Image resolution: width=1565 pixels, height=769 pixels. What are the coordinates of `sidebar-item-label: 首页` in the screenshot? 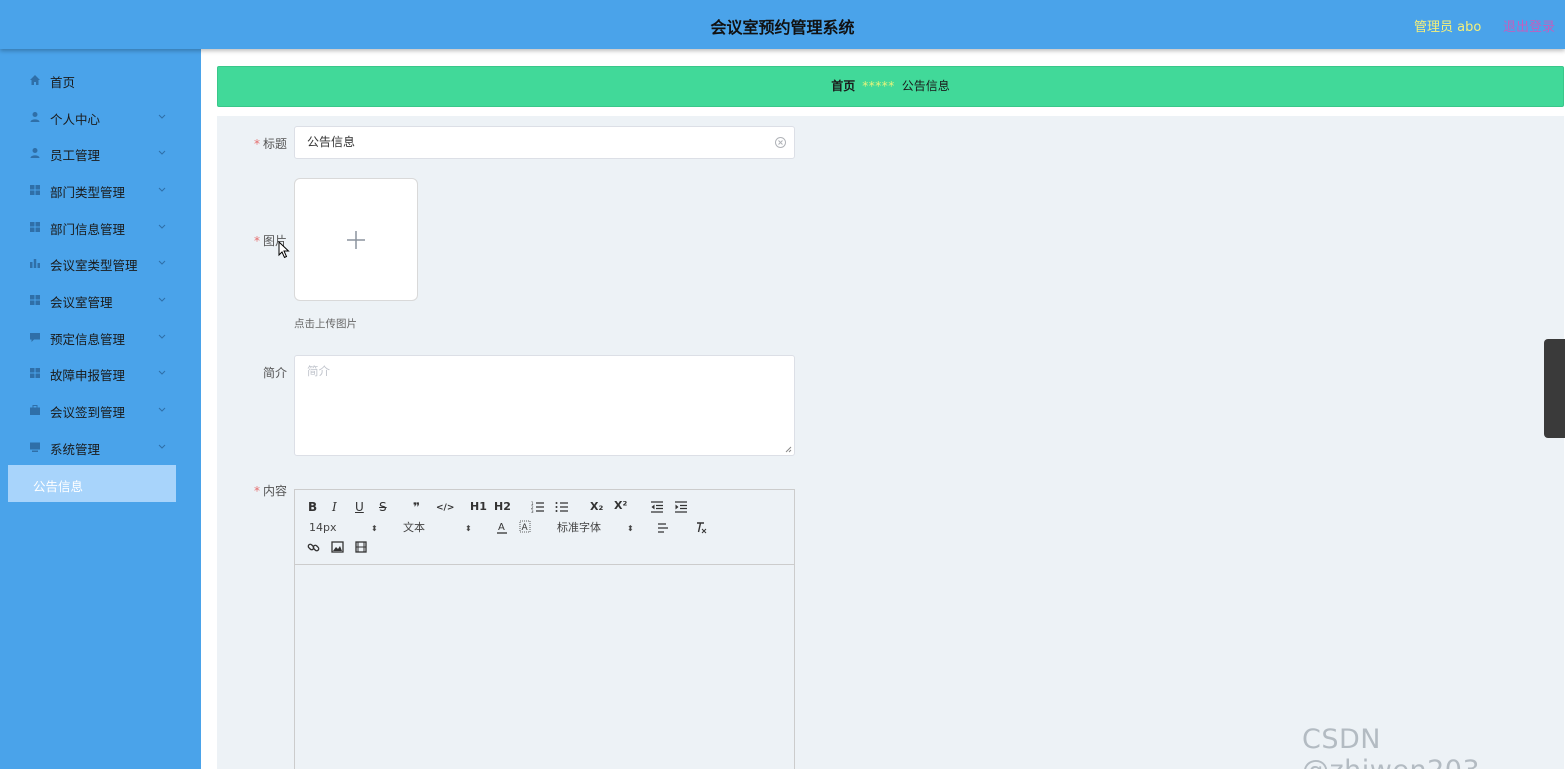 It's located at (63, 82).